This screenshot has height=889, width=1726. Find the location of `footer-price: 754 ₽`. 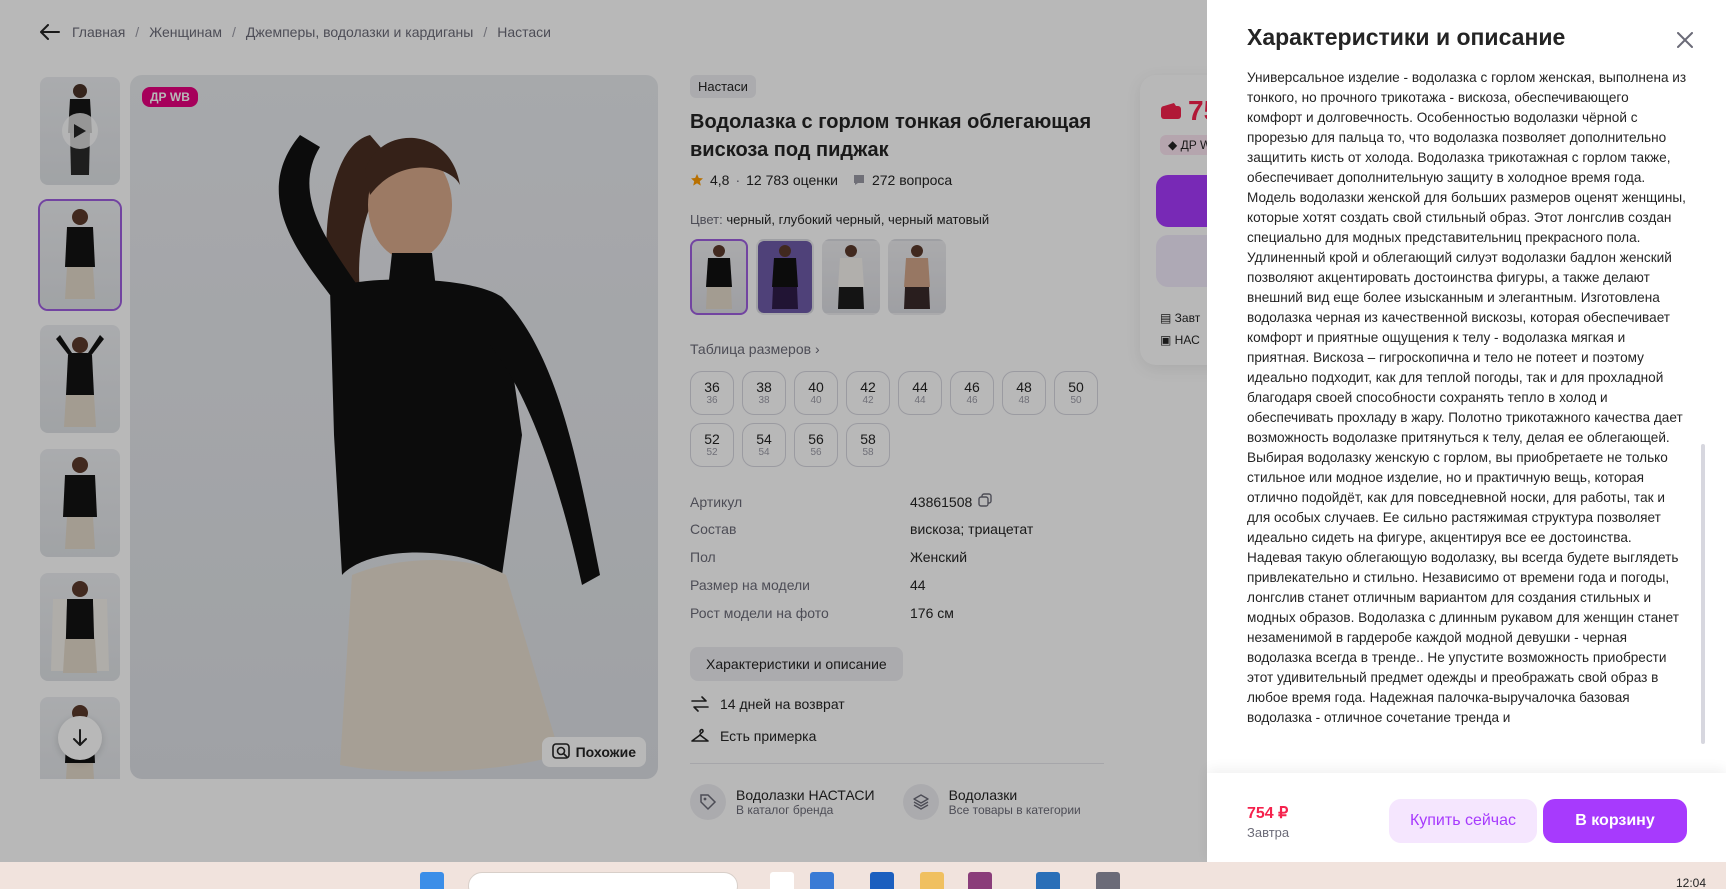

footer-price: 754 ₽ is located at coordinates (1268, 813).